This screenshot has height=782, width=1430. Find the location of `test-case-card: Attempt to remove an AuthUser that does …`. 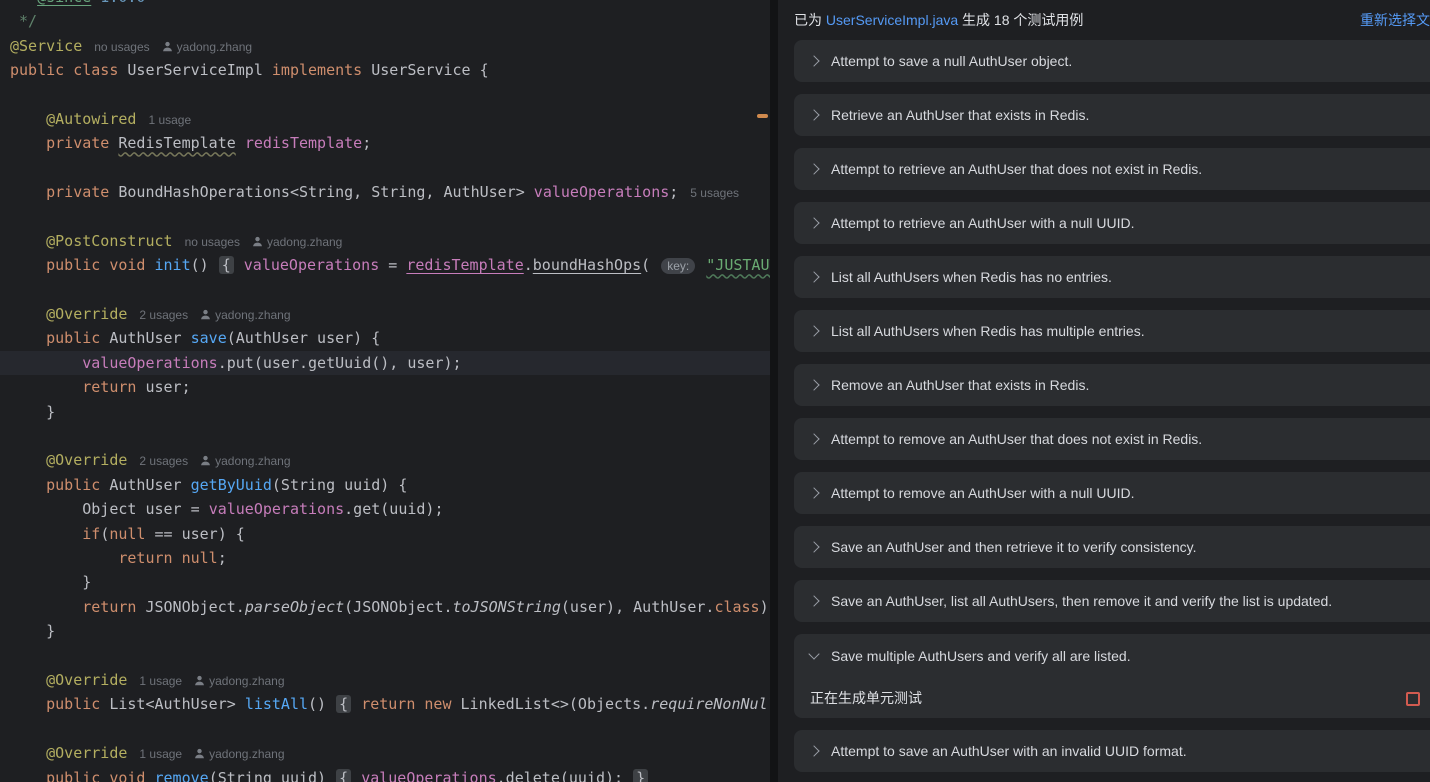

test-case-card: Attempt to remove an AuthUser that does … is located at coordinates (1112, 439).